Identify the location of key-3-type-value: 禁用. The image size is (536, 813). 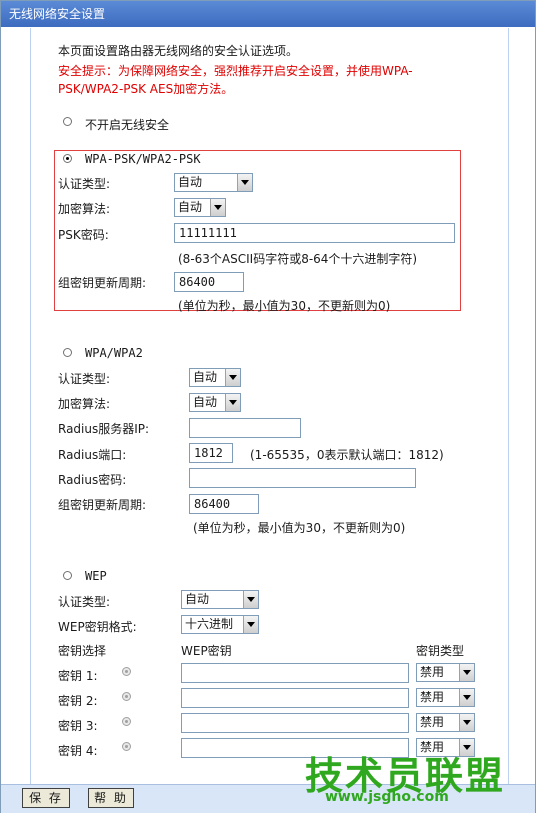
(432, 722).